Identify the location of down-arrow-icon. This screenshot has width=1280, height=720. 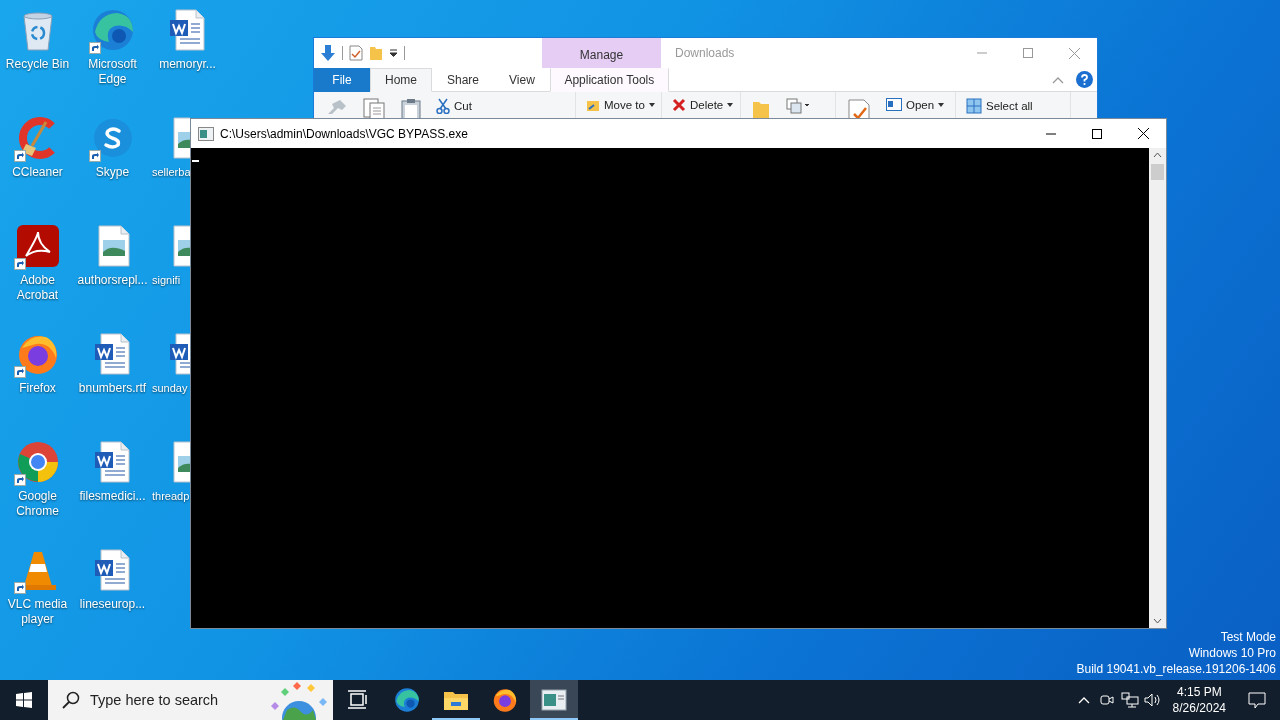
(328, 53).